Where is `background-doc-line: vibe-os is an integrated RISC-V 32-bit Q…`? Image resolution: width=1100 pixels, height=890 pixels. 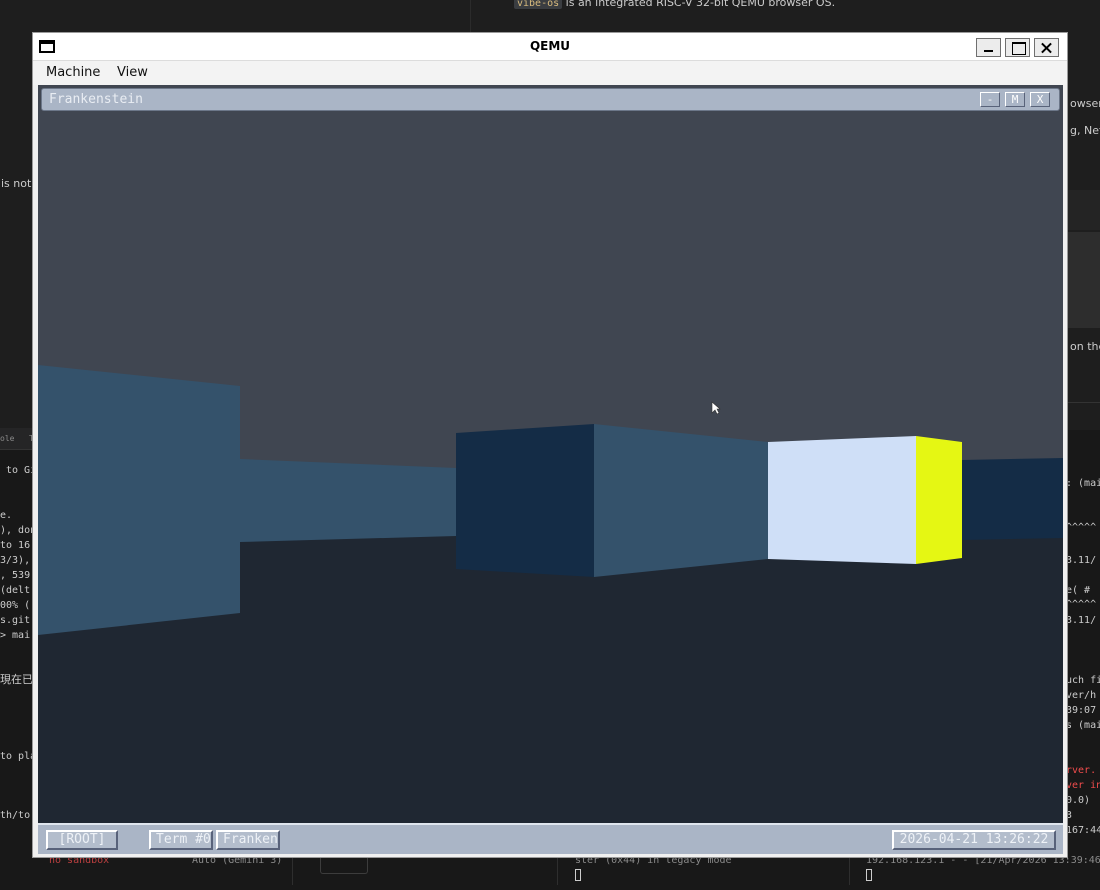
background-doc-line: vibe-os is an integrated RISC-V 32-bit Q… is located at coordinates (674, 5).